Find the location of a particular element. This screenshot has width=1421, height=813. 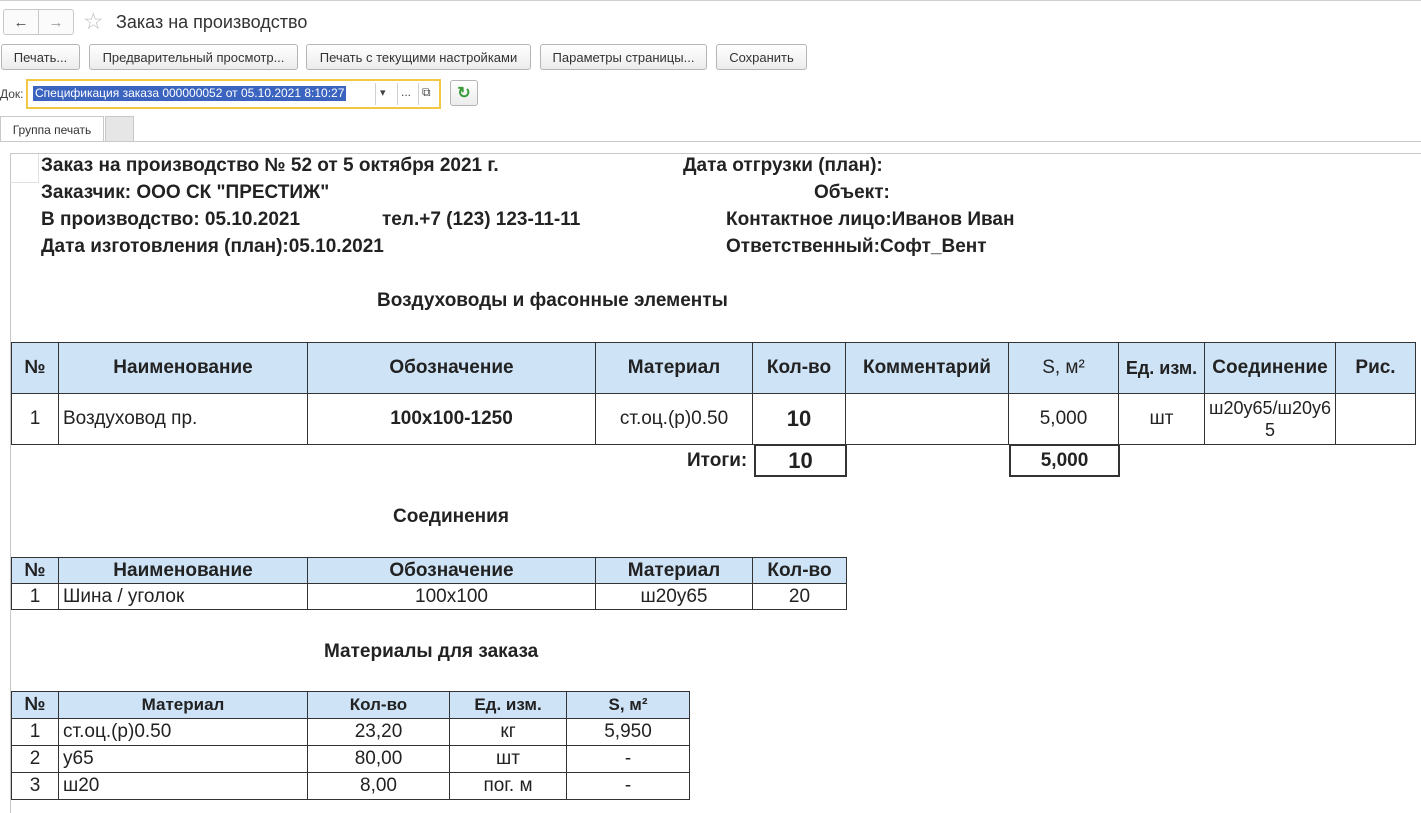

table-row: 3 ш20 8,00 пог. м - is located at coordinates (350, 786).